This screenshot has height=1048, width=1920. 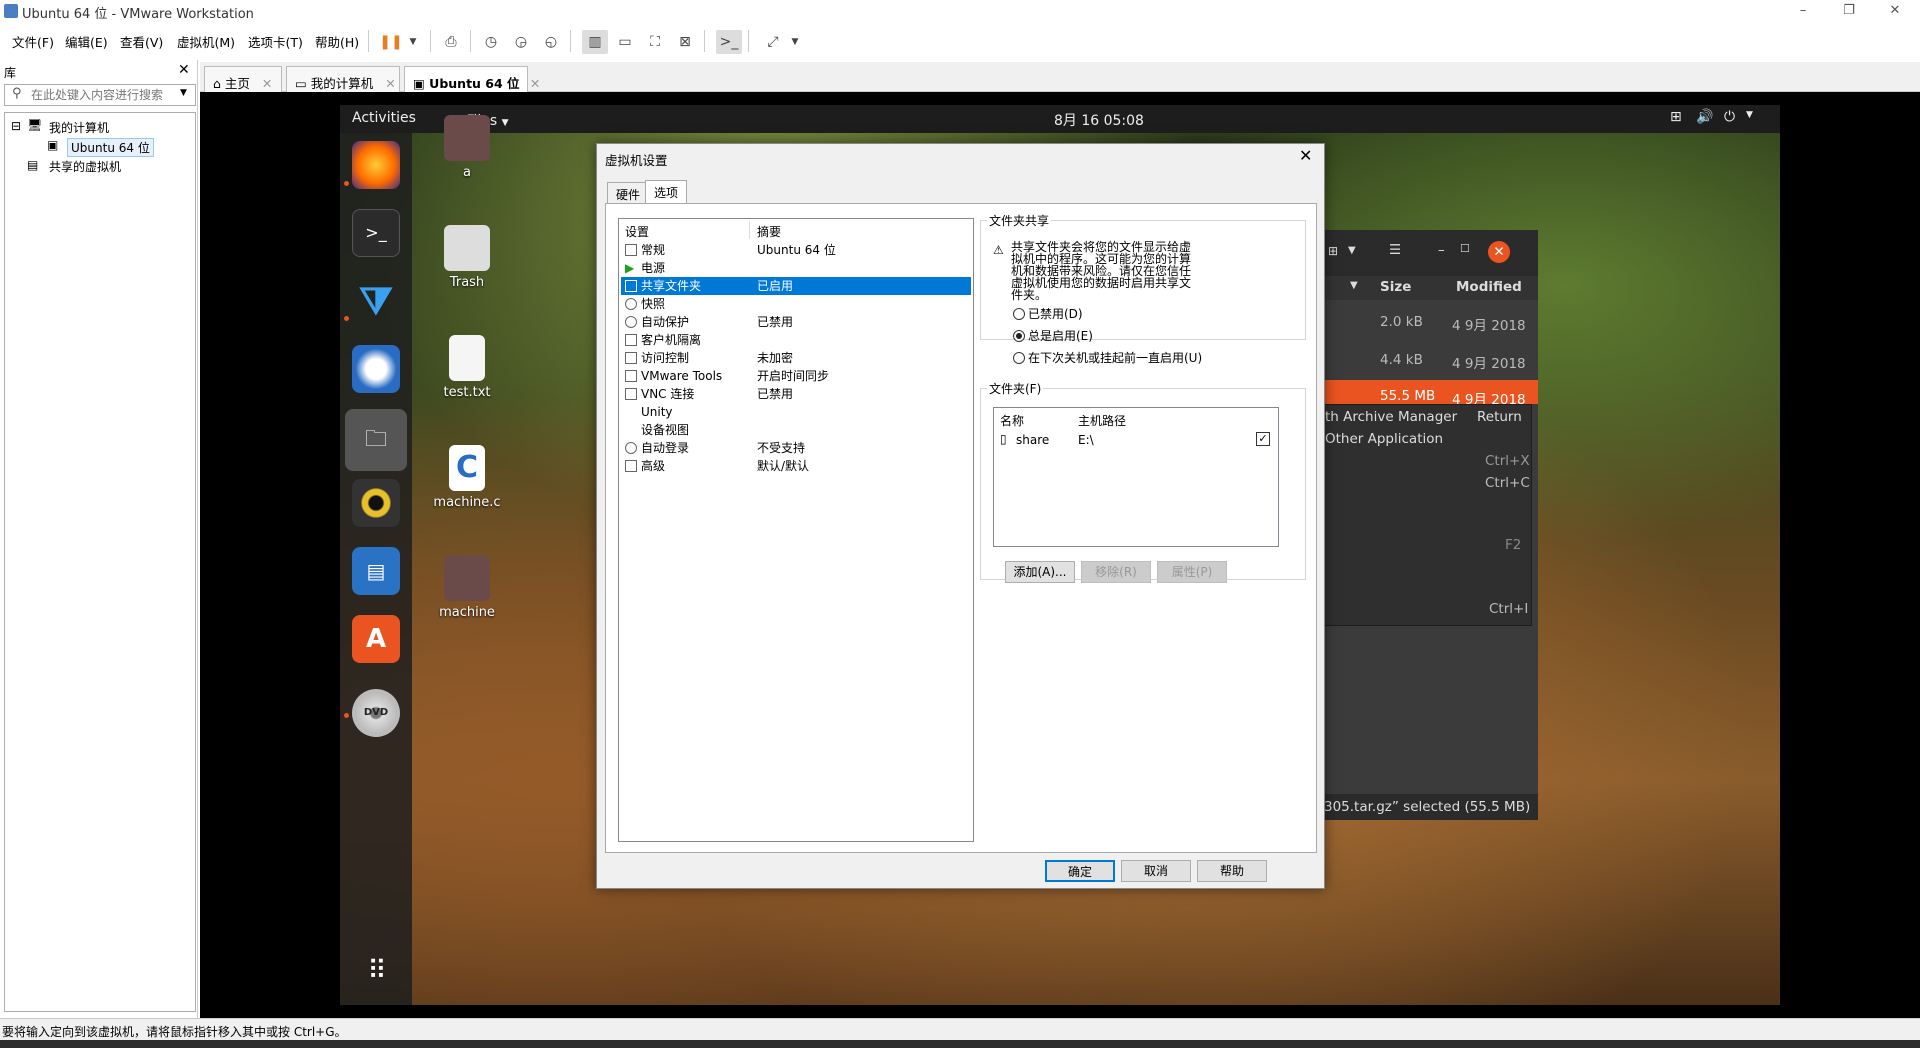 I want to click on thumbnail-view-icon: ▭, so click(x=625, y=42).